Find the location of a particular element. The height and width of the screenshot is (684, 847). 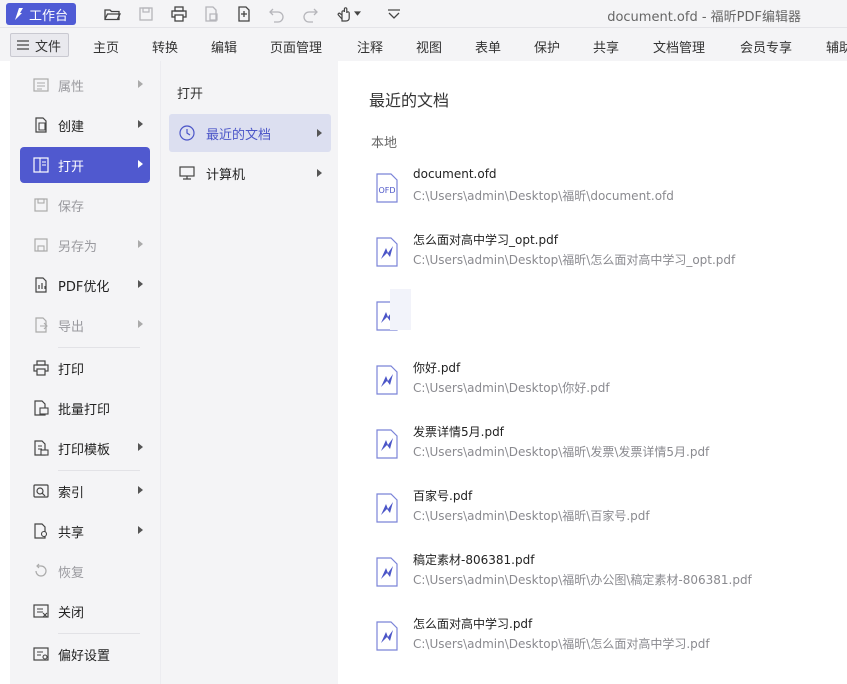

menu-item-save: 保存 is located at coordinates (85, 205).